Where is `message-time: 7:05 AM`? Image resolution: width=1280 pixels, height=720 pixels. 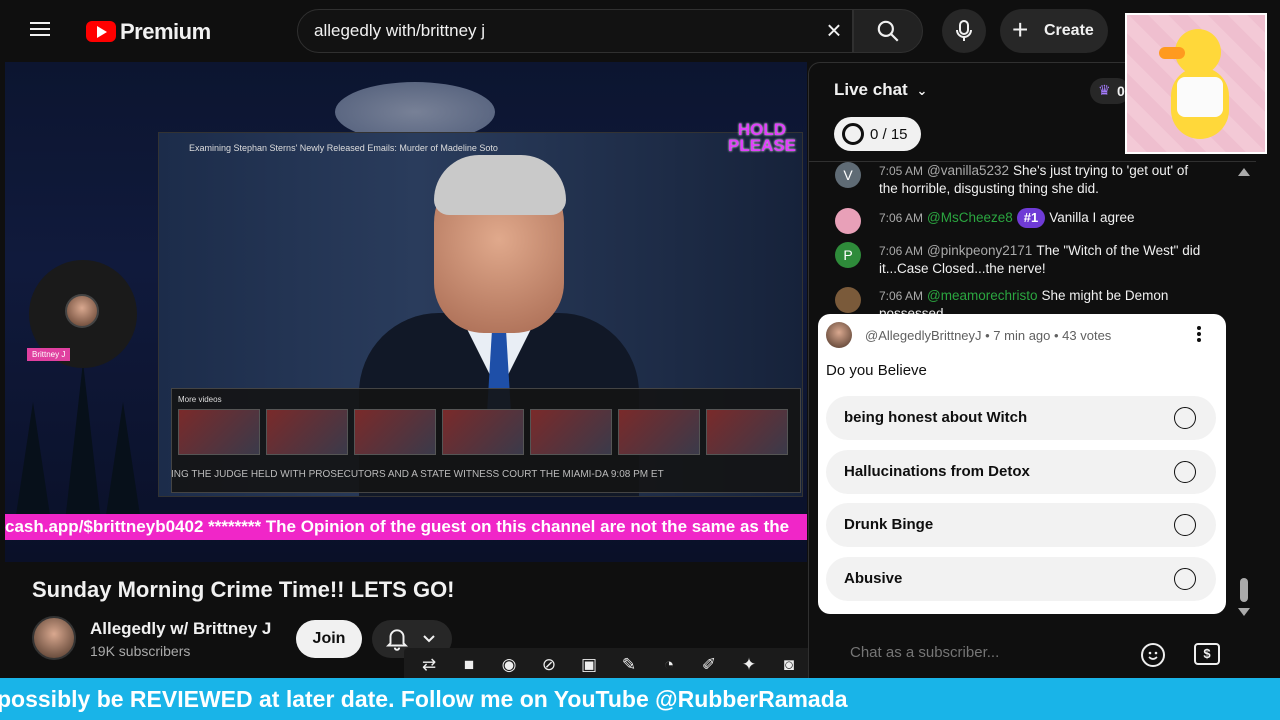 message-time: 7:05 AM is located at coordinates (901, 171).